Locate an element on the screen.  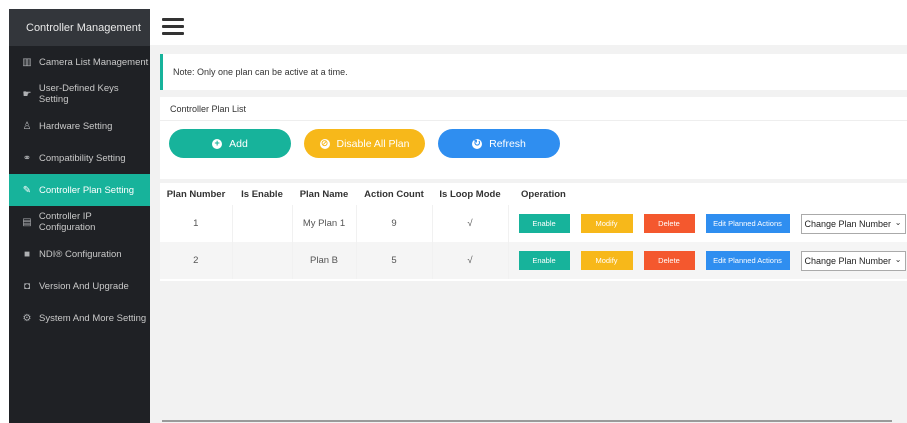
disable-all-label: Disable All Plan is located at coordinates (373, 143).